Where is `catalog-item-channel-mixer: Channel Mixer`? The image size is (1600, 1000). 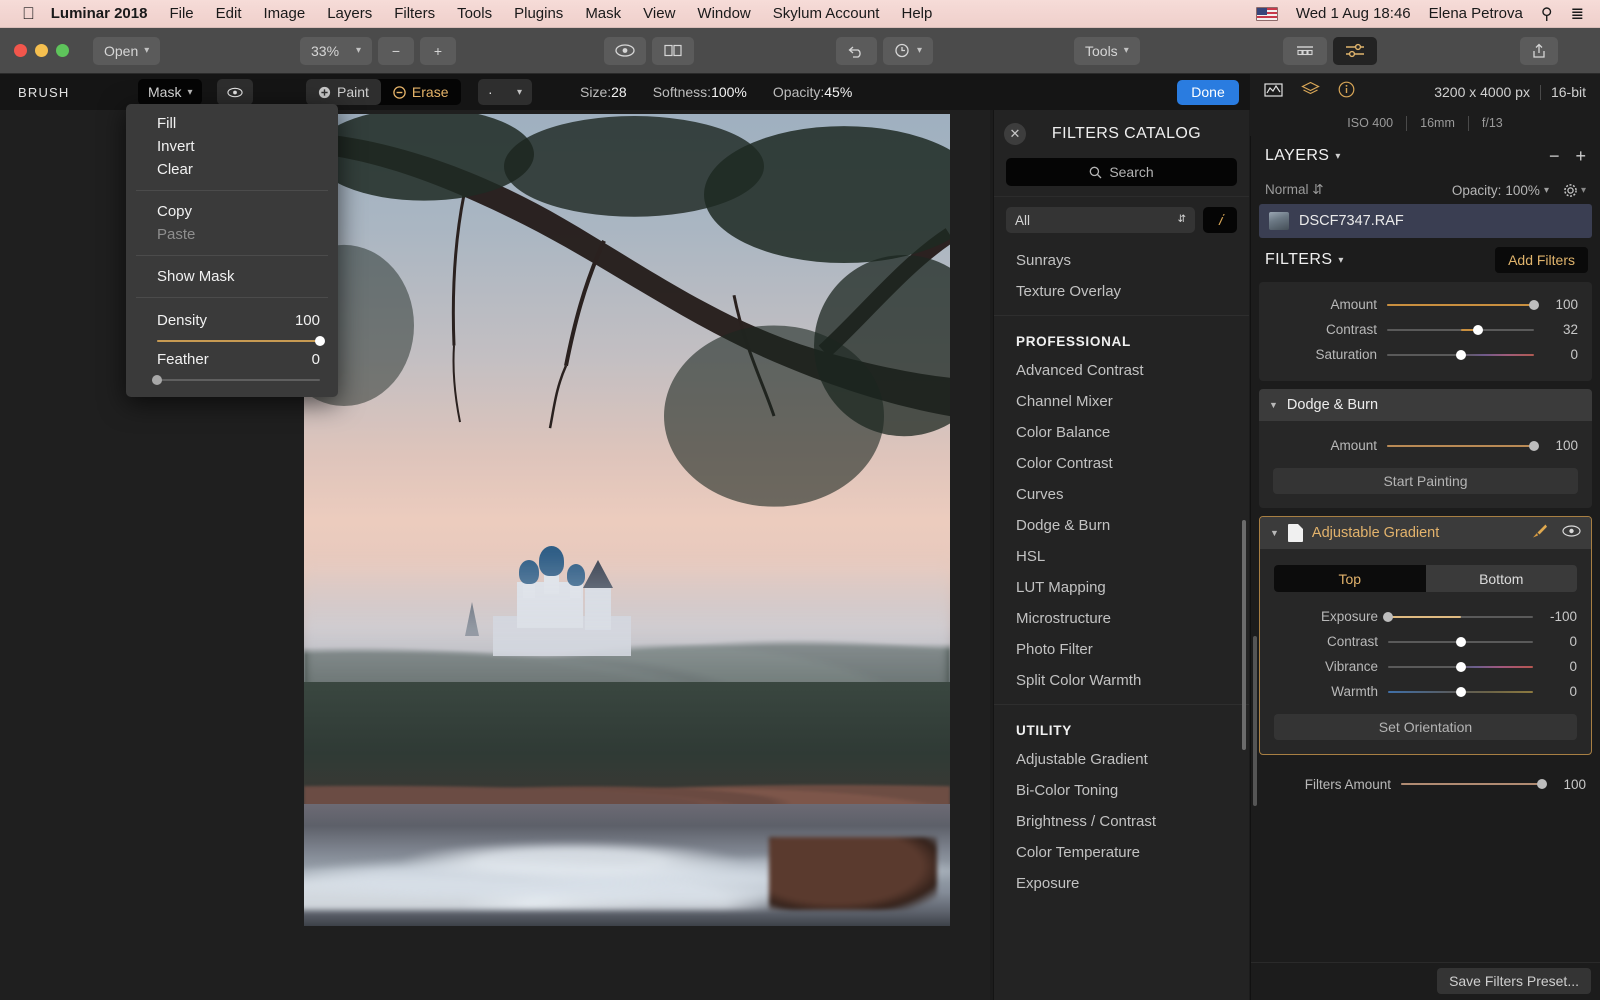
catalog-item-channel-mixer: Channel Mixer is located at coordinates (1121, 401).